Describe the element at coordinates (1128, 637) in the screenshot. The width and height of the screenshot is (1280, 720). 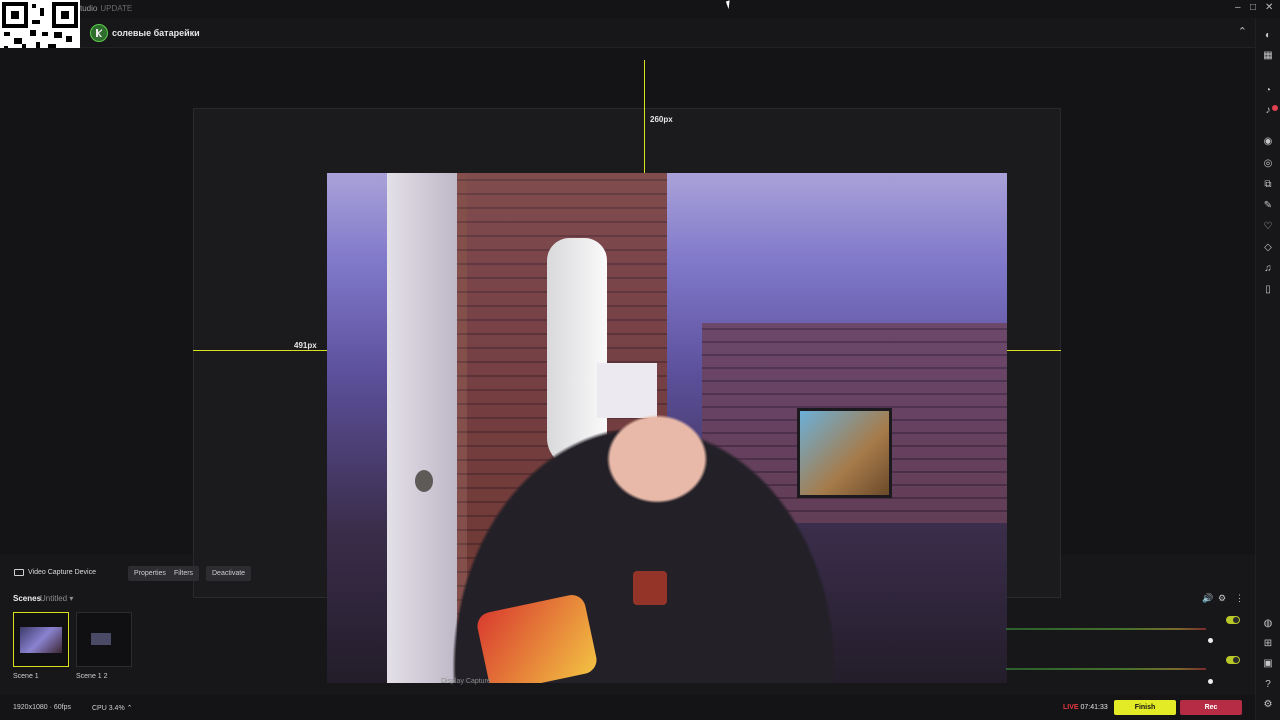
I see `audio-mixer: 🔊 ⚙ ⋮` at that location.